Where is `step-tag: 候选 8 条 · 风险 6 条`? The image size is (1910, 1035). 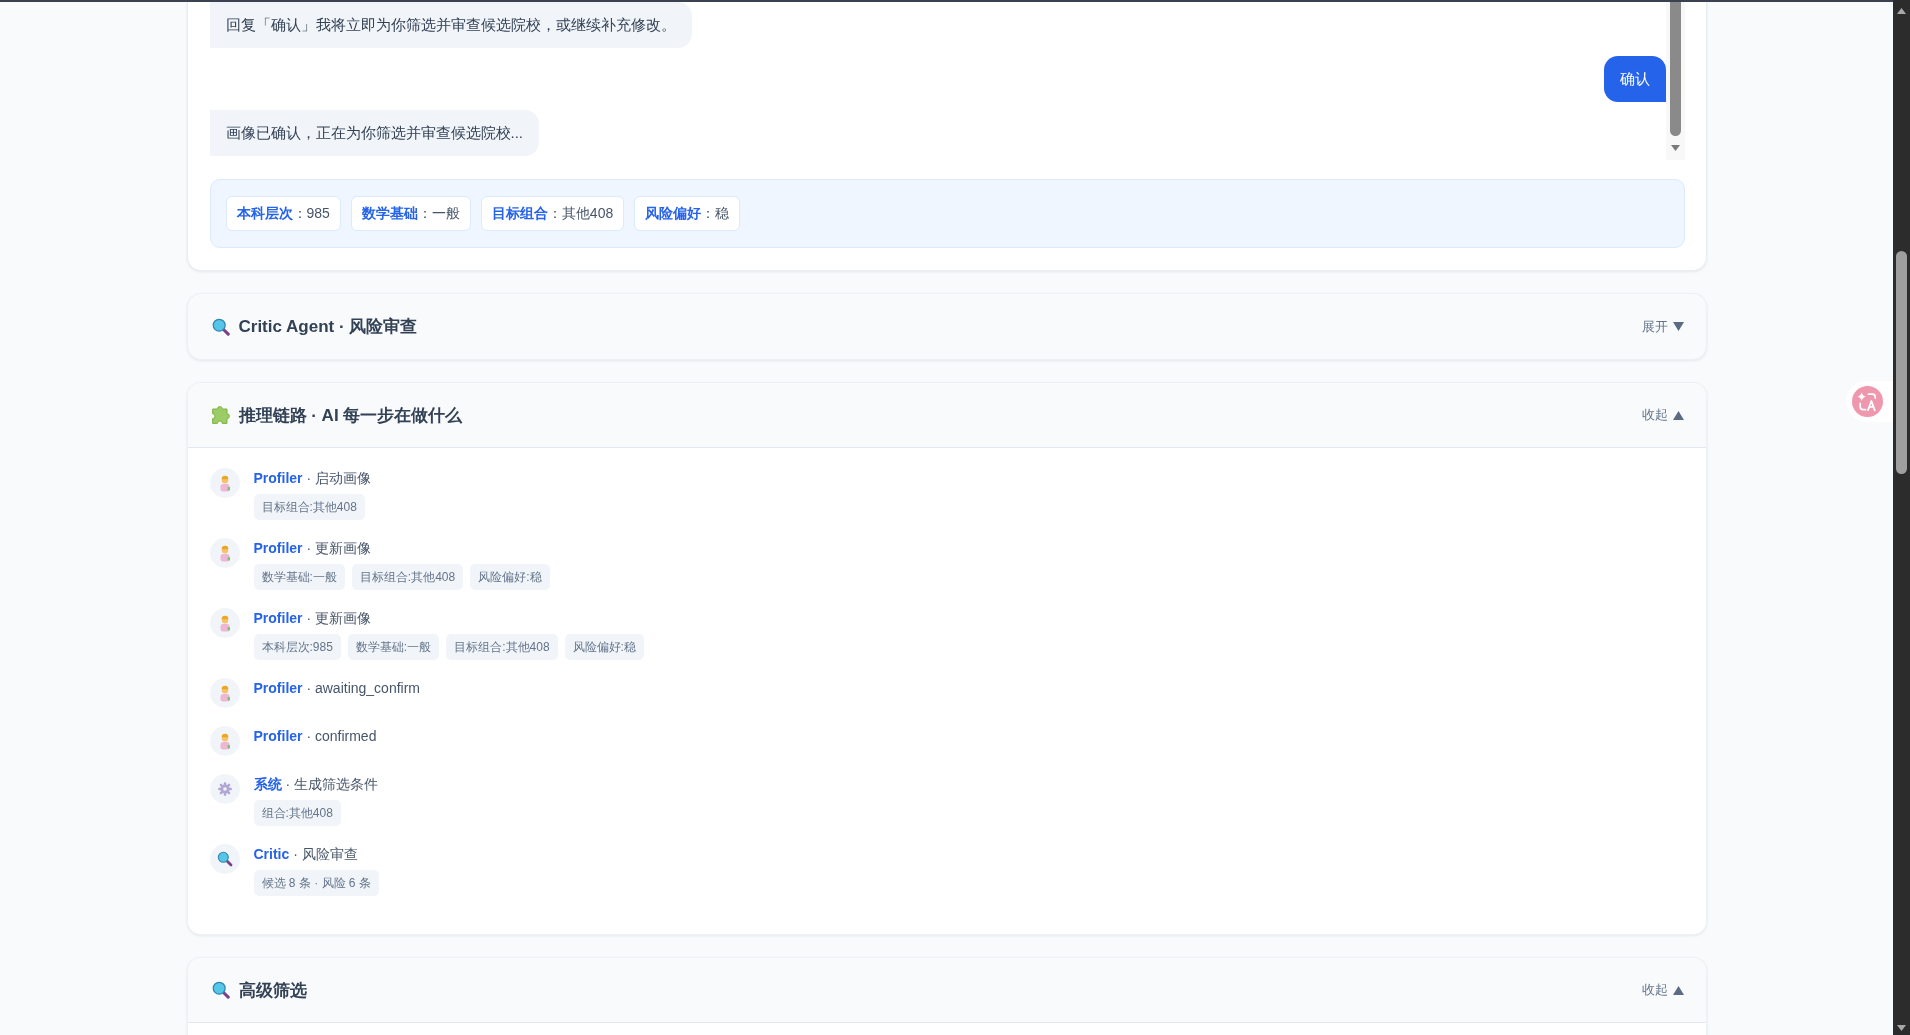 step-tag: 候选 8 条 · 风险 6 条 is located at coordinates (316, 883).